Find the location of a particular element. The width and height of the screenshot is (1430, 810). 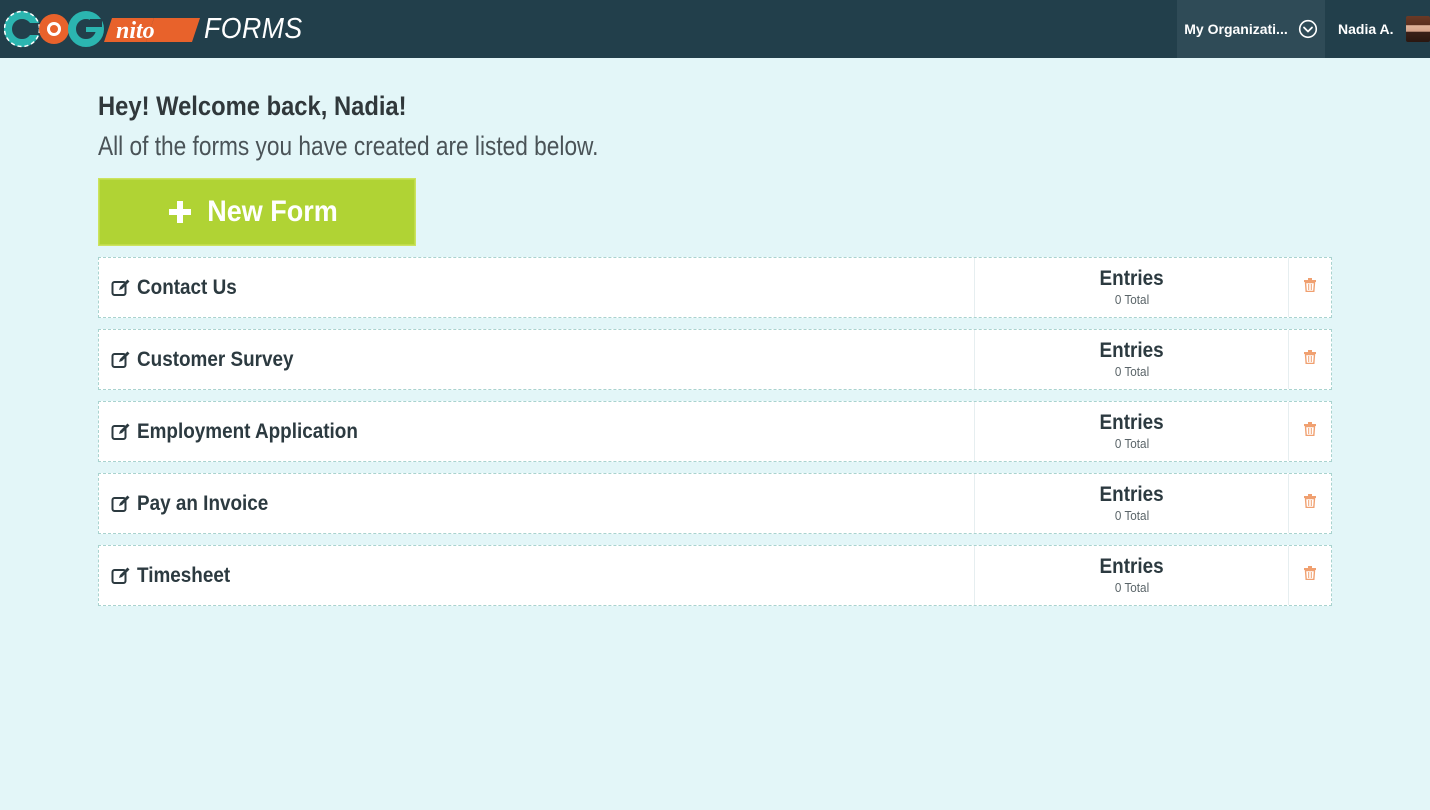

form-name: Contact Us is located at coordinates (187, 287).